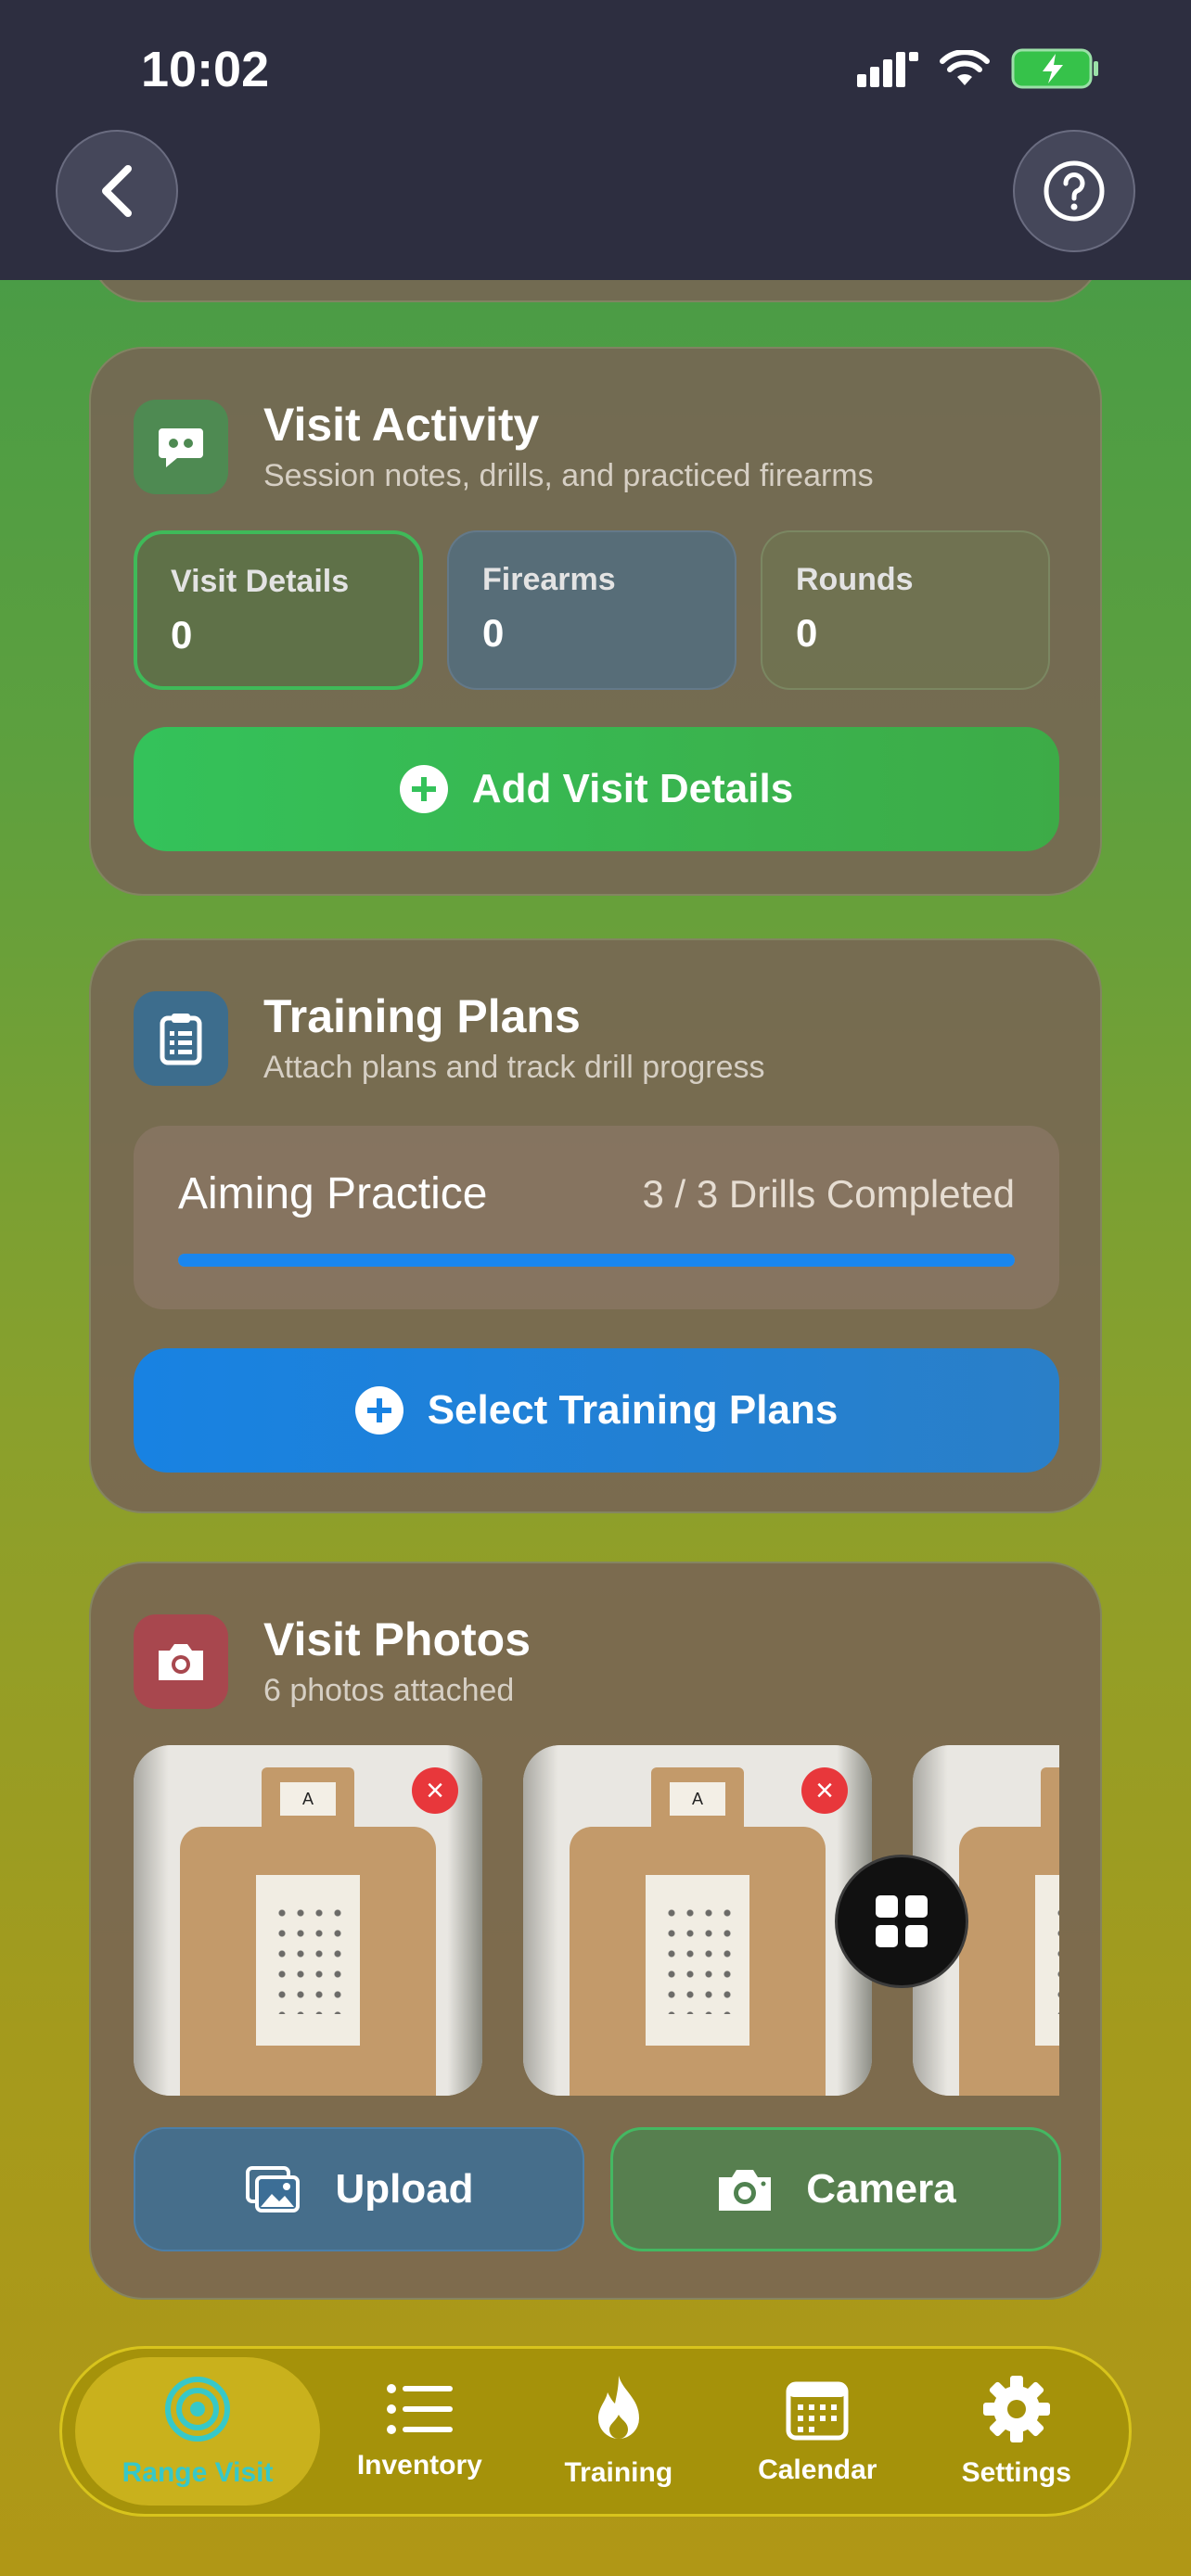 The image size is (1191, 2576). Describe the element at coordinates (1016, 2409) in the screenshot. I see `gear-icon` at that location.